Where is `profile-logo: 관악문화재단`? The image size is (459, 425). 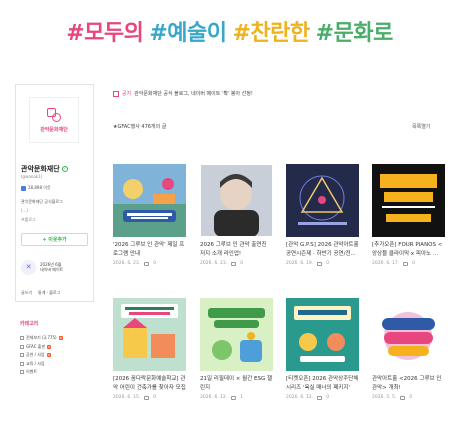
profile-logo: 관악문화재단 is located at coordinates (54, 120).